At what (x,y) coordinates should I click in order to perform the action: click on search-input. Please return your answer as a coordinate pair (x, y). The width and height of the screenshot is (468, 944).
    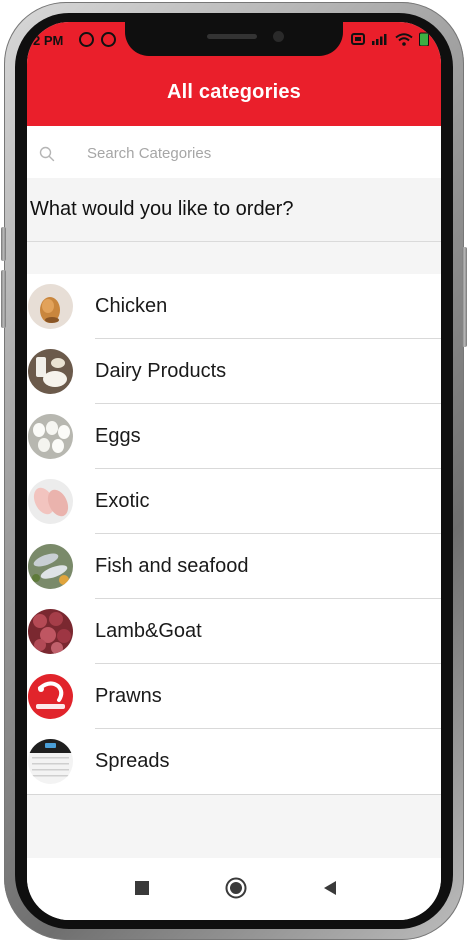
    Looking at the image, I should click on (245, 153).